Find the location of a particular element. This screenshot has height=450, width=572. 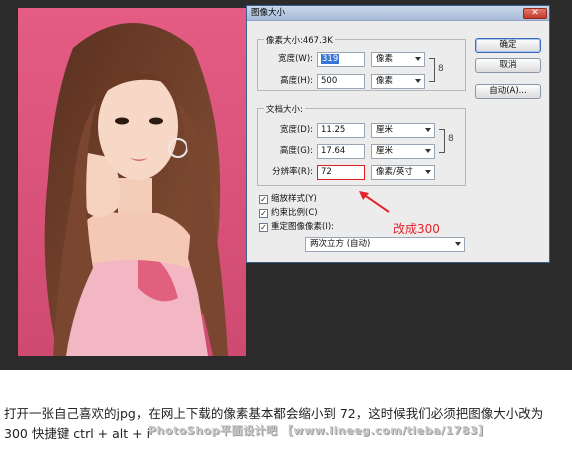

resolution-input: 72 is located at coordinates (341, 172).